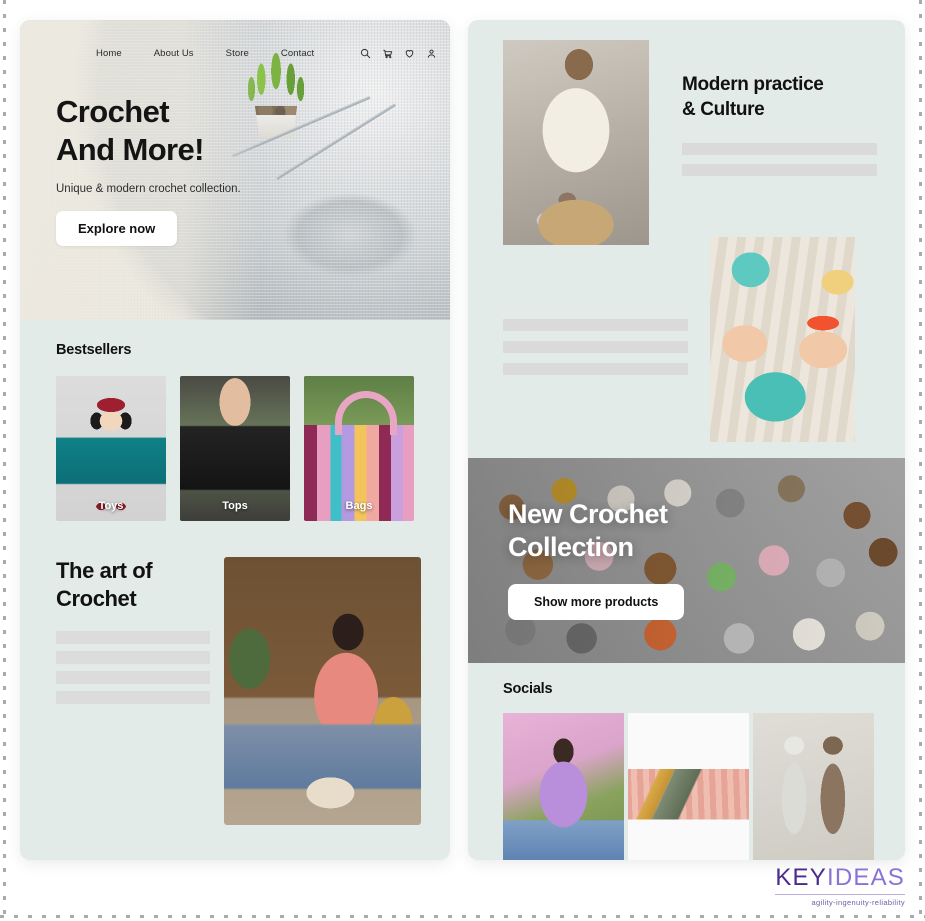  What do you see at coordinates (706, 531) in the screenshot?
I see `collection-title: New Crochet Collection` at bounding box center [706, 531].